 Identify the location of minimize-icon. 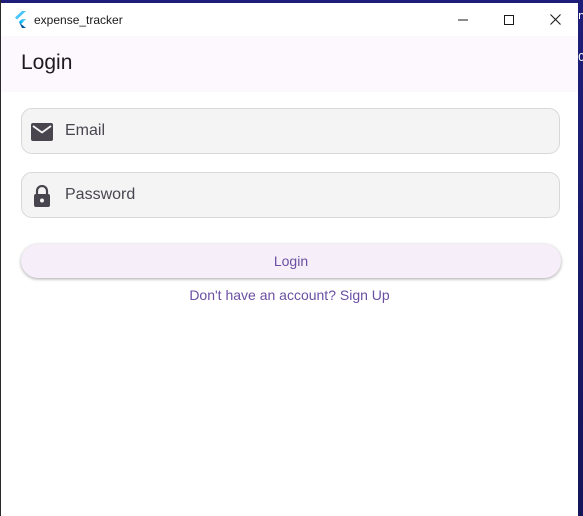
(463, 19).